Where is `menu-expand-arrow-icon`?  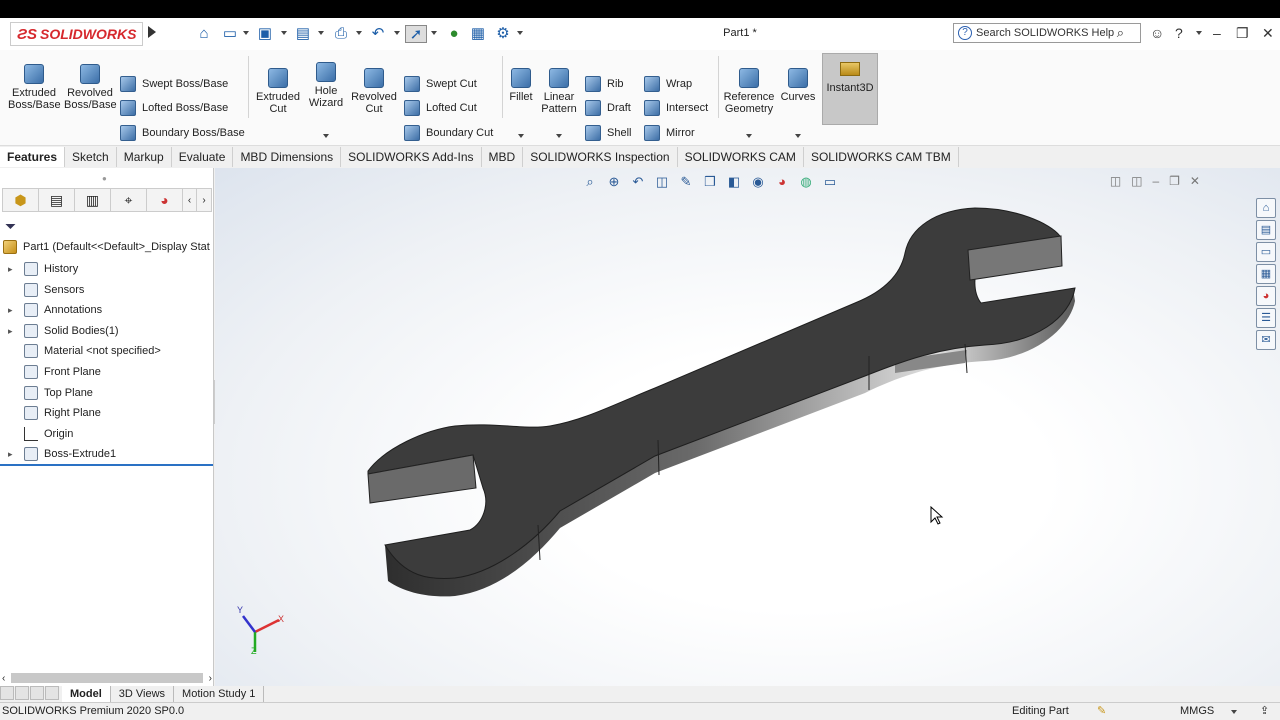 menu-expand-arrow-icon is located at coordinates (152, 32).